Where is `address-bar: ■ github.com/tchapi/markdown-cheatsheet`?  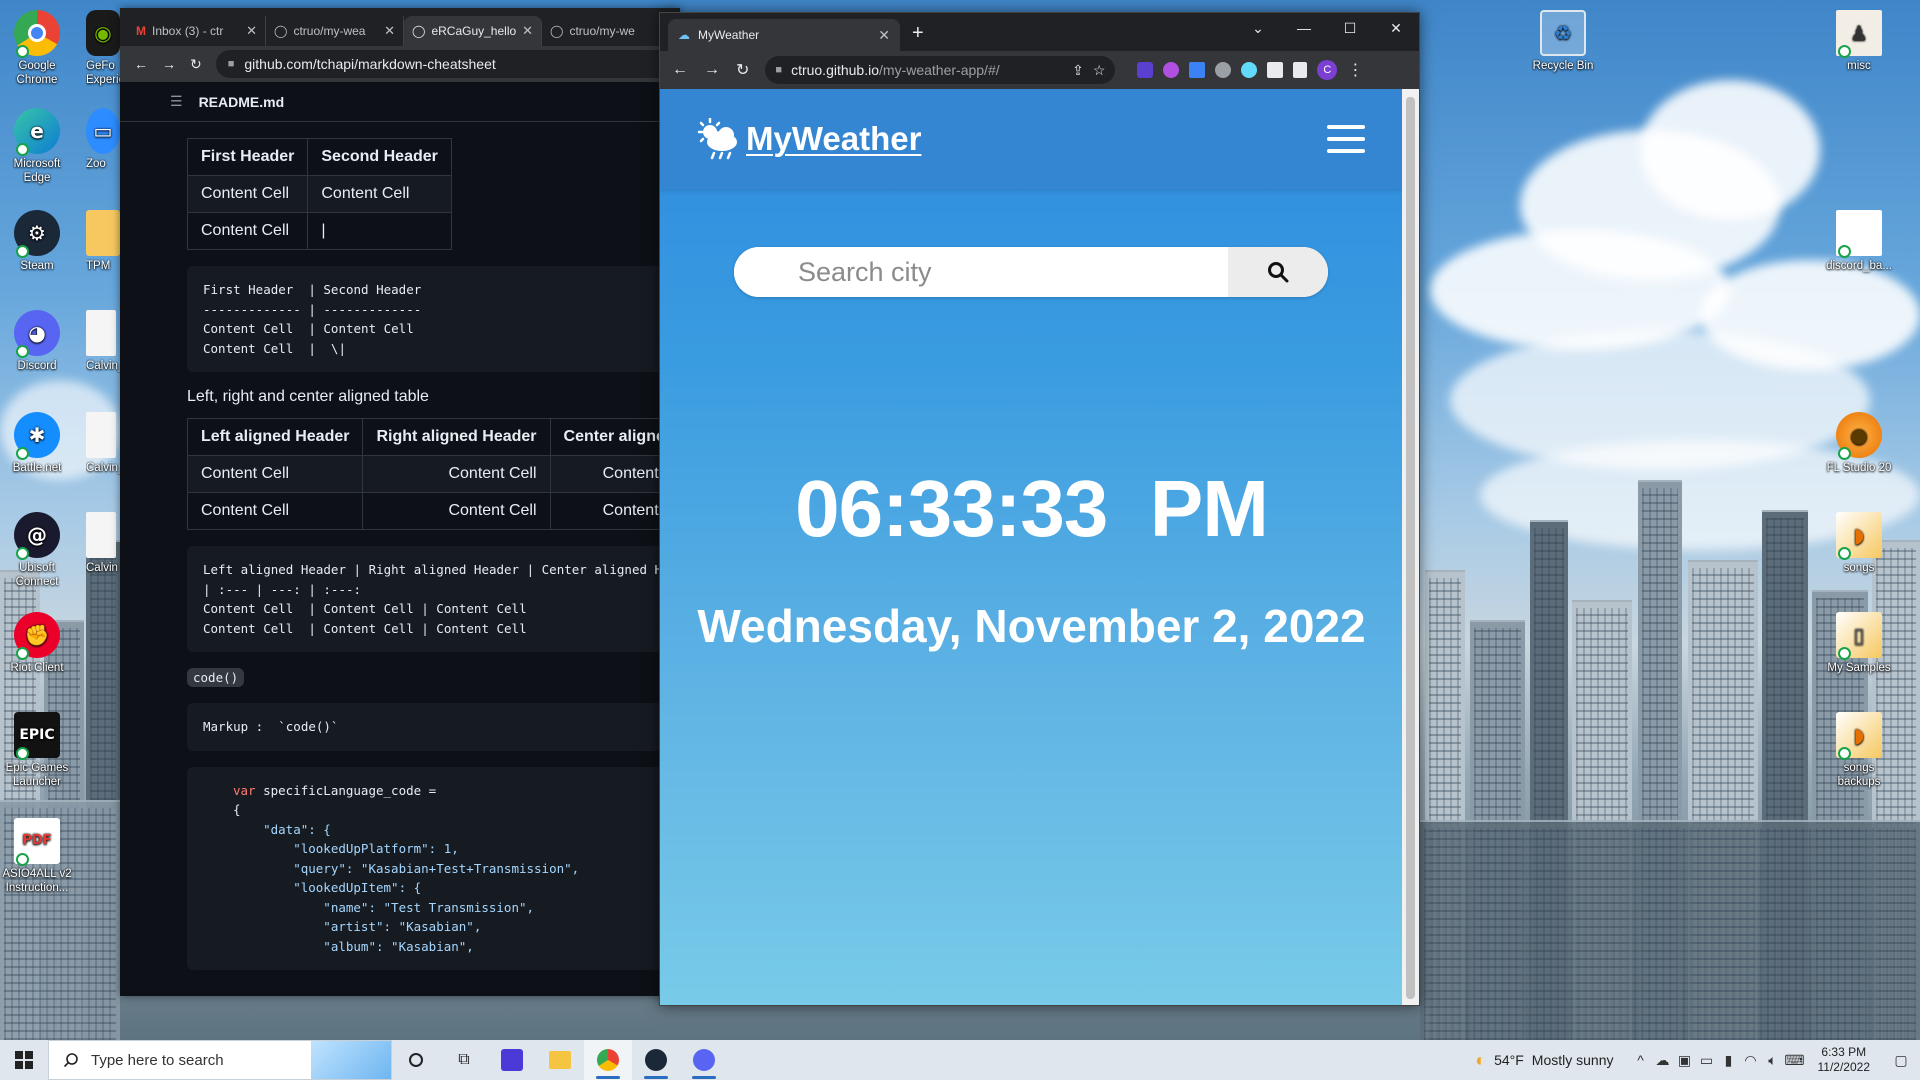 address-bar: ■ github.com/tchapi/markdown-cheatsheet is located at coordinates (447, 64).